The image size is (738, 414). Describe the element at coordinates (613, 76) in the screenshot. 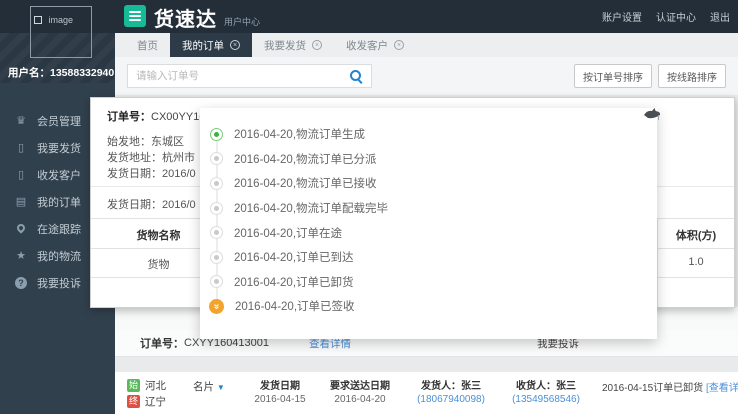

I see `sort-by-order-button: 按订单号排序` at that location.